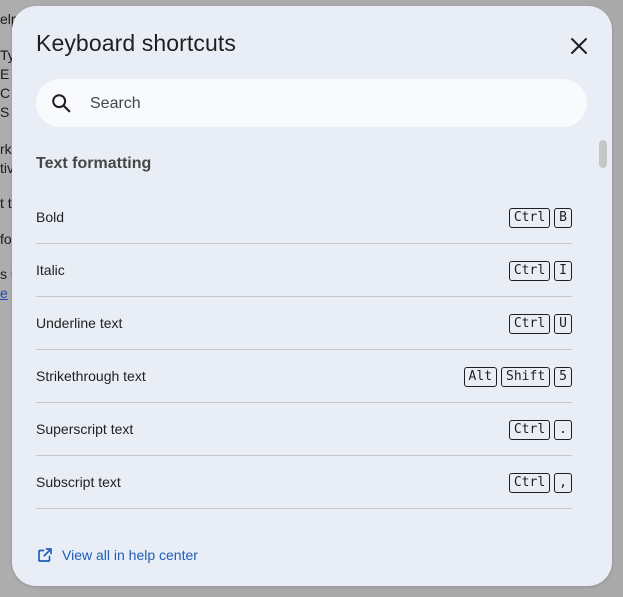  Describe the element at coordinates (563, 430) in the screenshot. I see `key-cap: .` at that location.